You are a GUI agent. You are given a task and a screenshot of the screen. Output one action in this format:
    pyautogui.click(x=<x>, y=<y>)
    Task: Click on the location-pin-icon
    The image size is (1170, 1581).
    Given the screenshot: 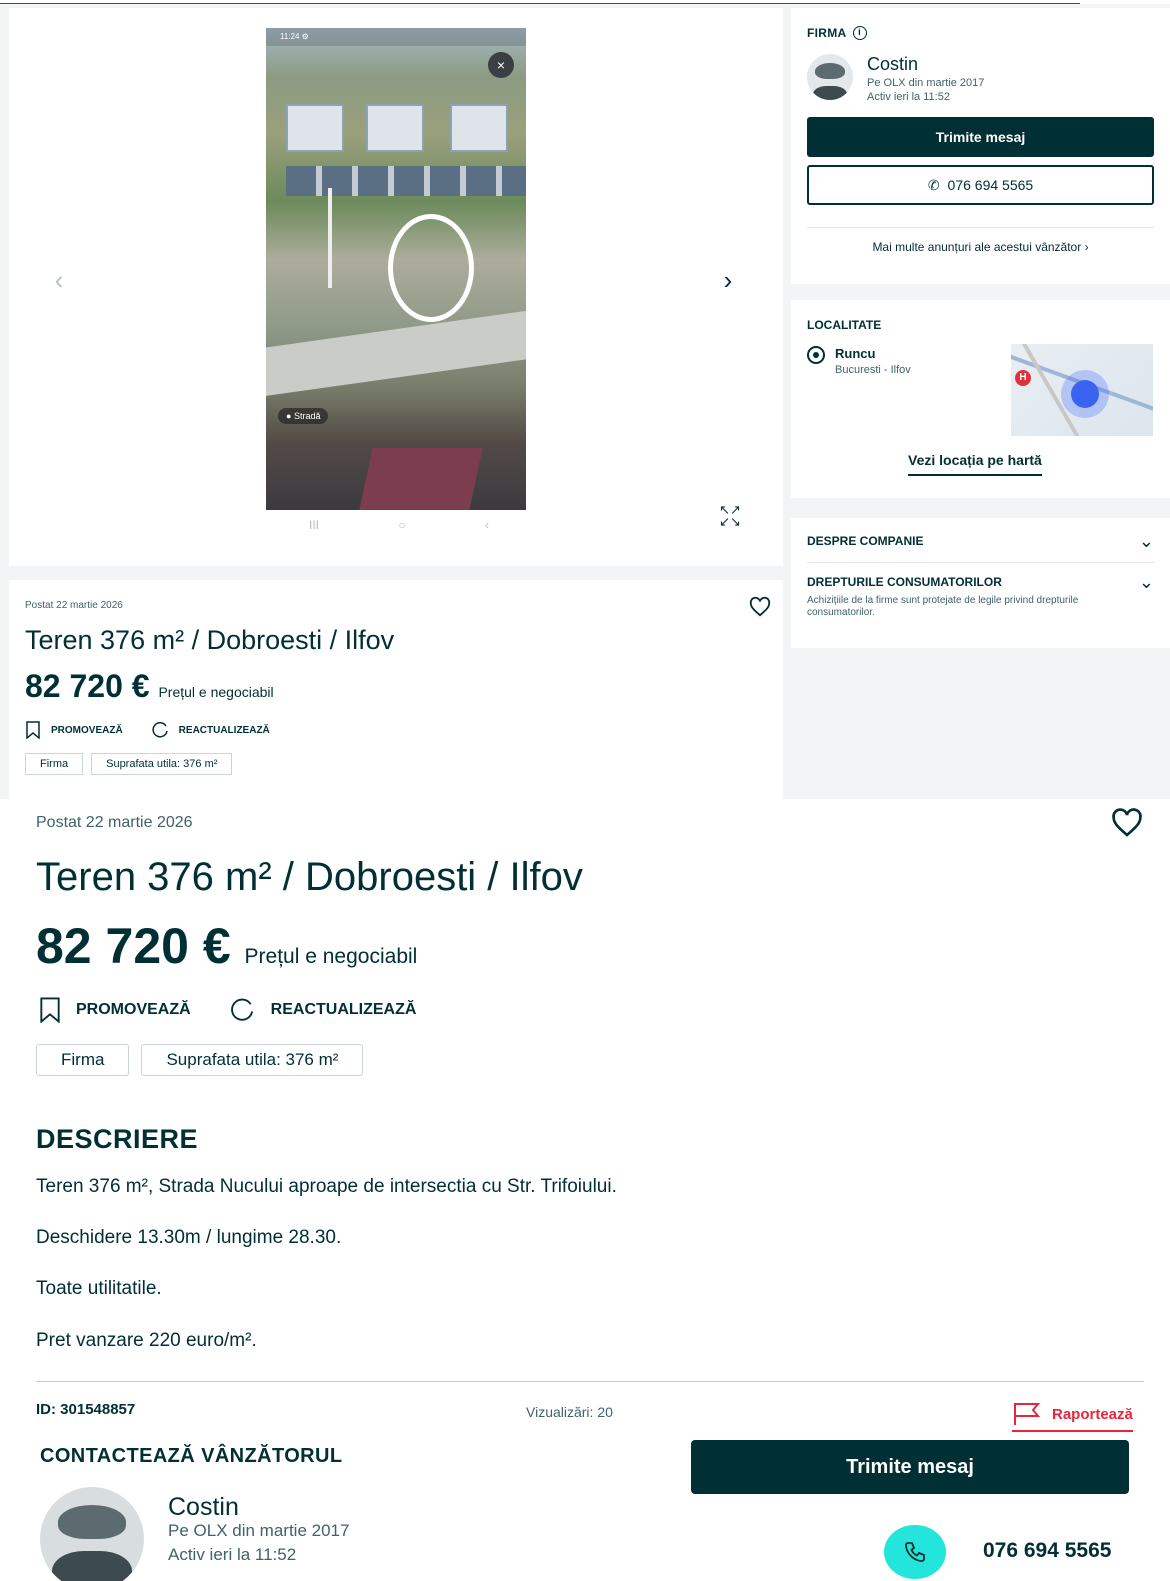 What is the action you would take?
    pyautogui.click(x=816, y=355)
    